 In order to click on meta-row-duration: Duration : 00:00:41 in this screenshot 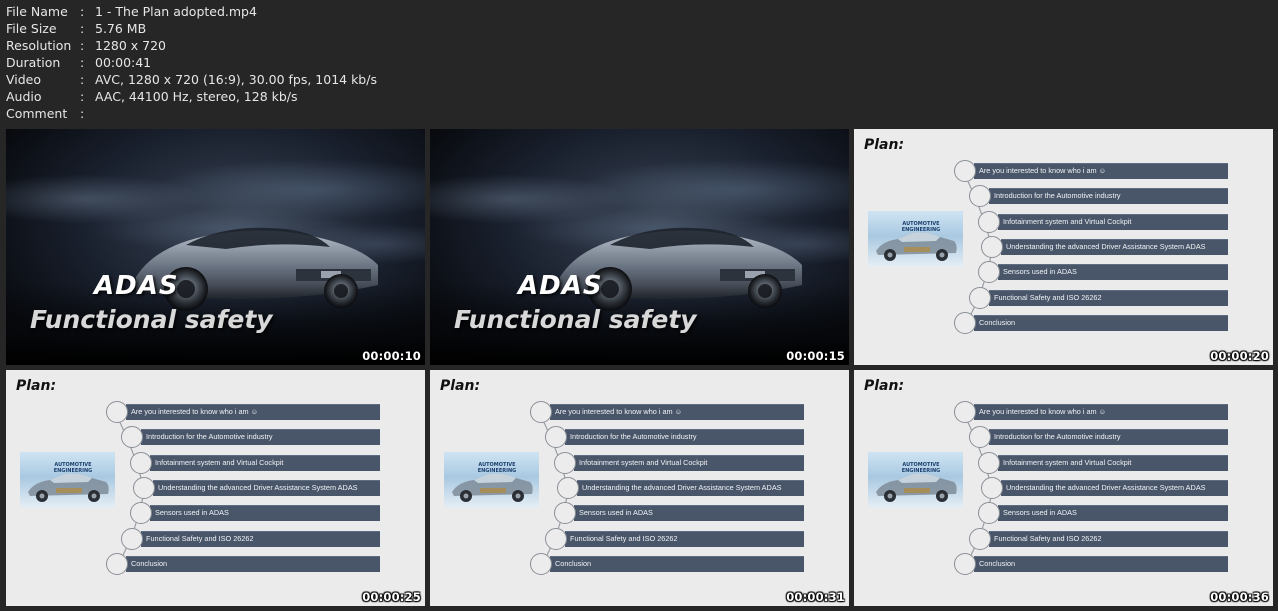, I will do `click(191, 62)`.